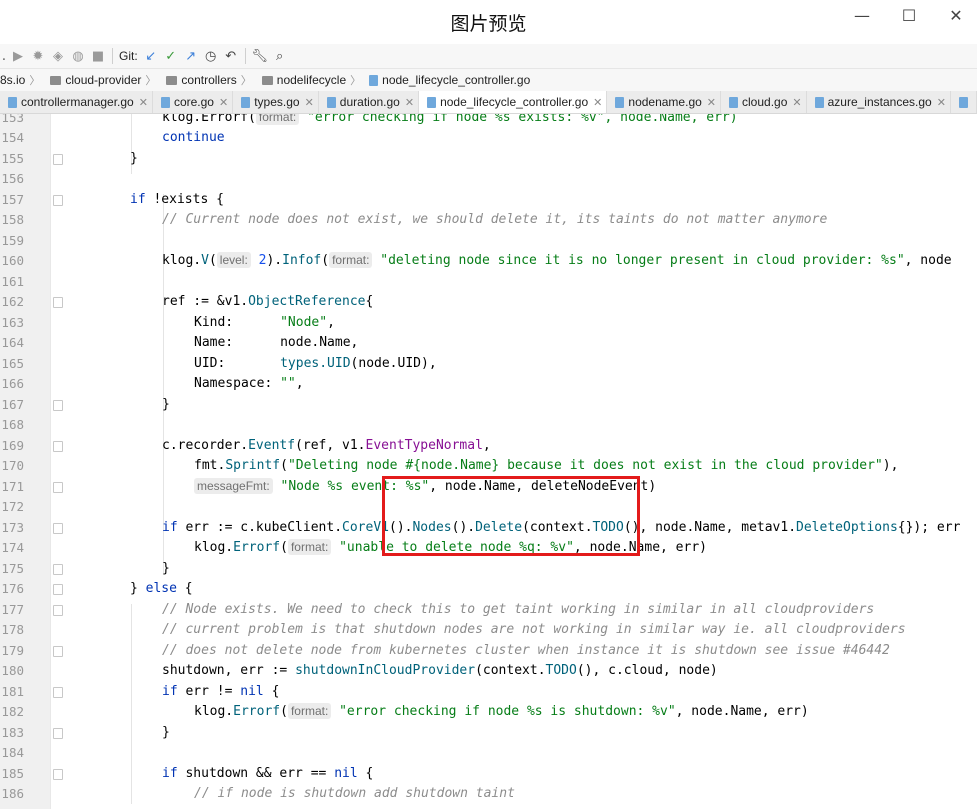 This screenshot has height=809, width=977. What do you see at coordinates (151, 56) in the screenshot?
I see `git-update-icon: ↙` at bounding box center [151, 56].